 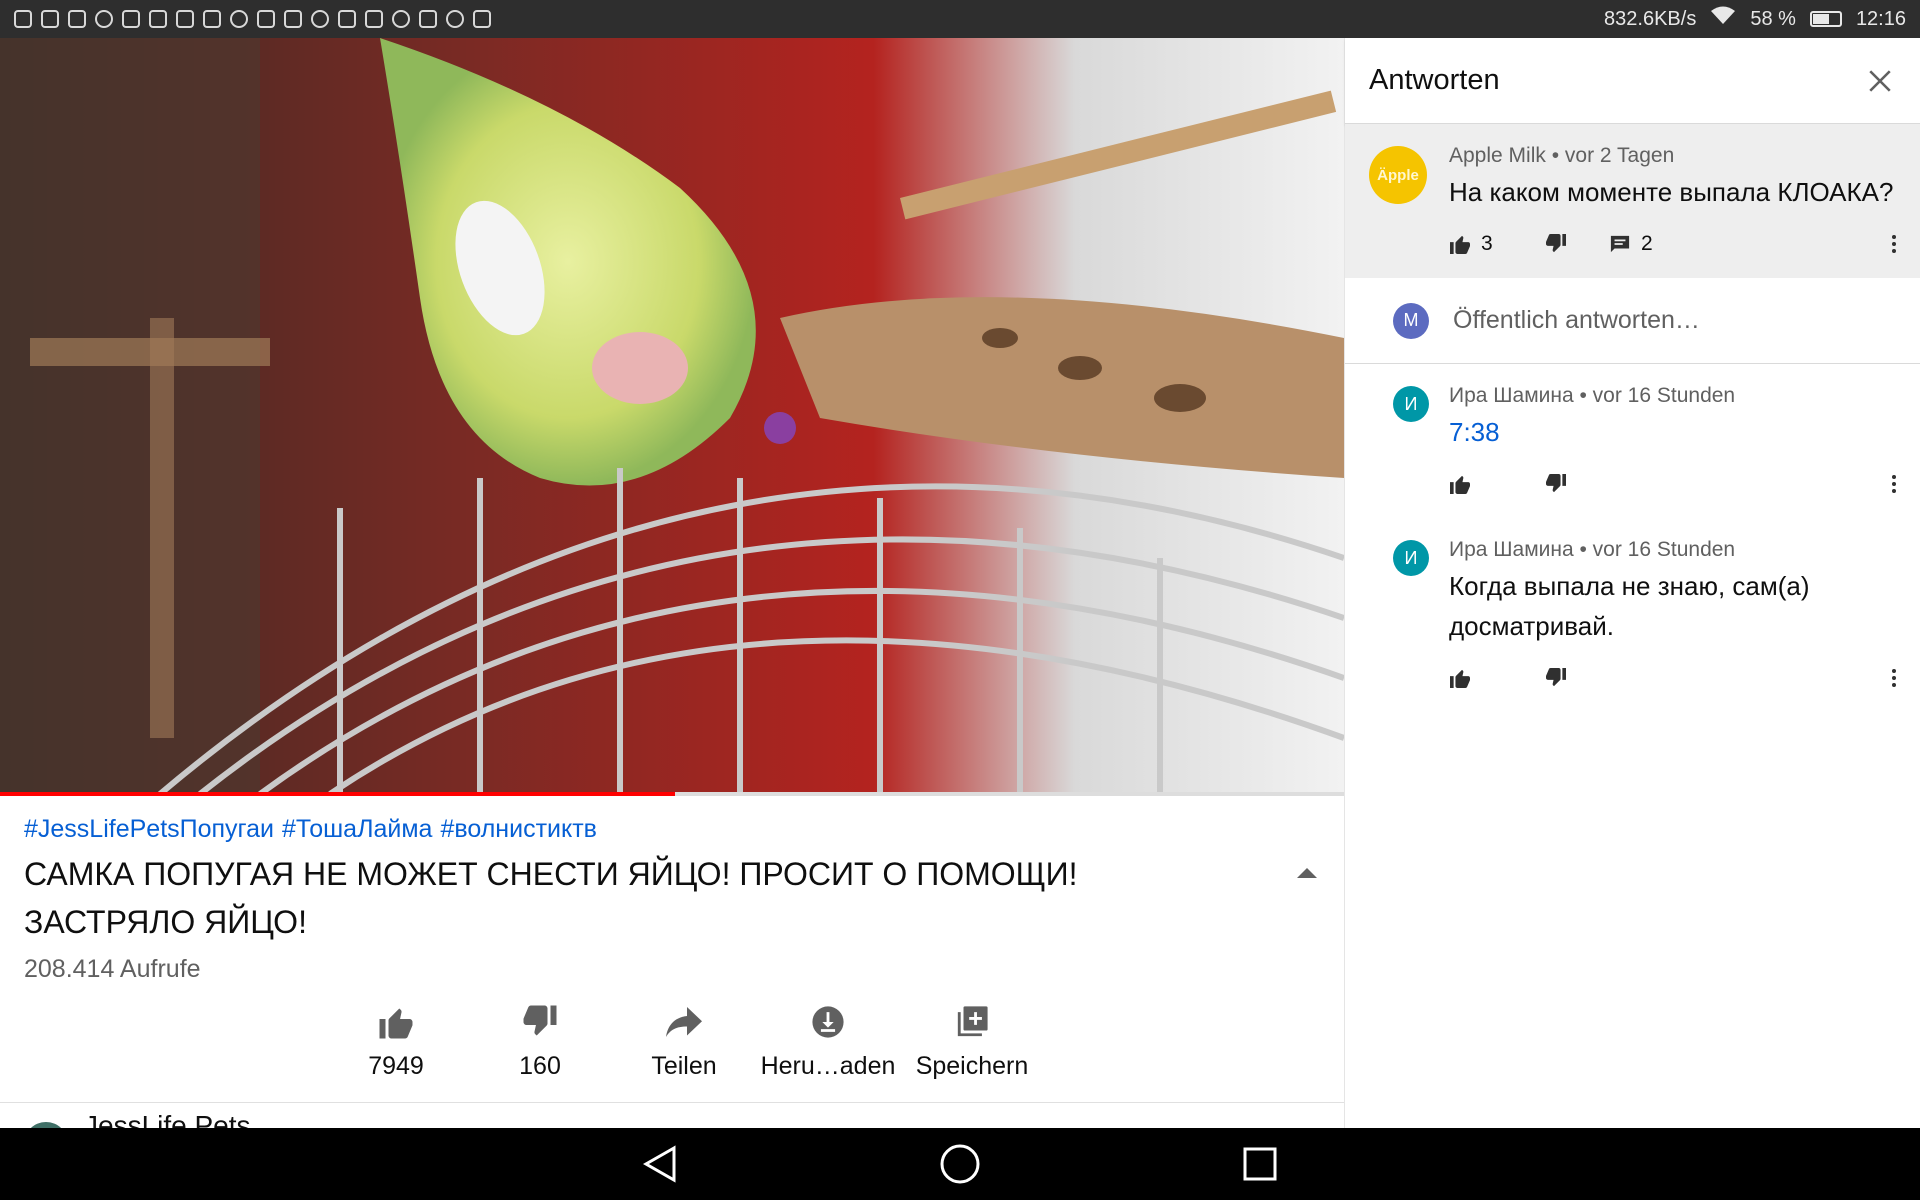 What do you see at coordinates (266, 19) in the screenshot?
I see `video-icon` at bounding box center [266, 19].